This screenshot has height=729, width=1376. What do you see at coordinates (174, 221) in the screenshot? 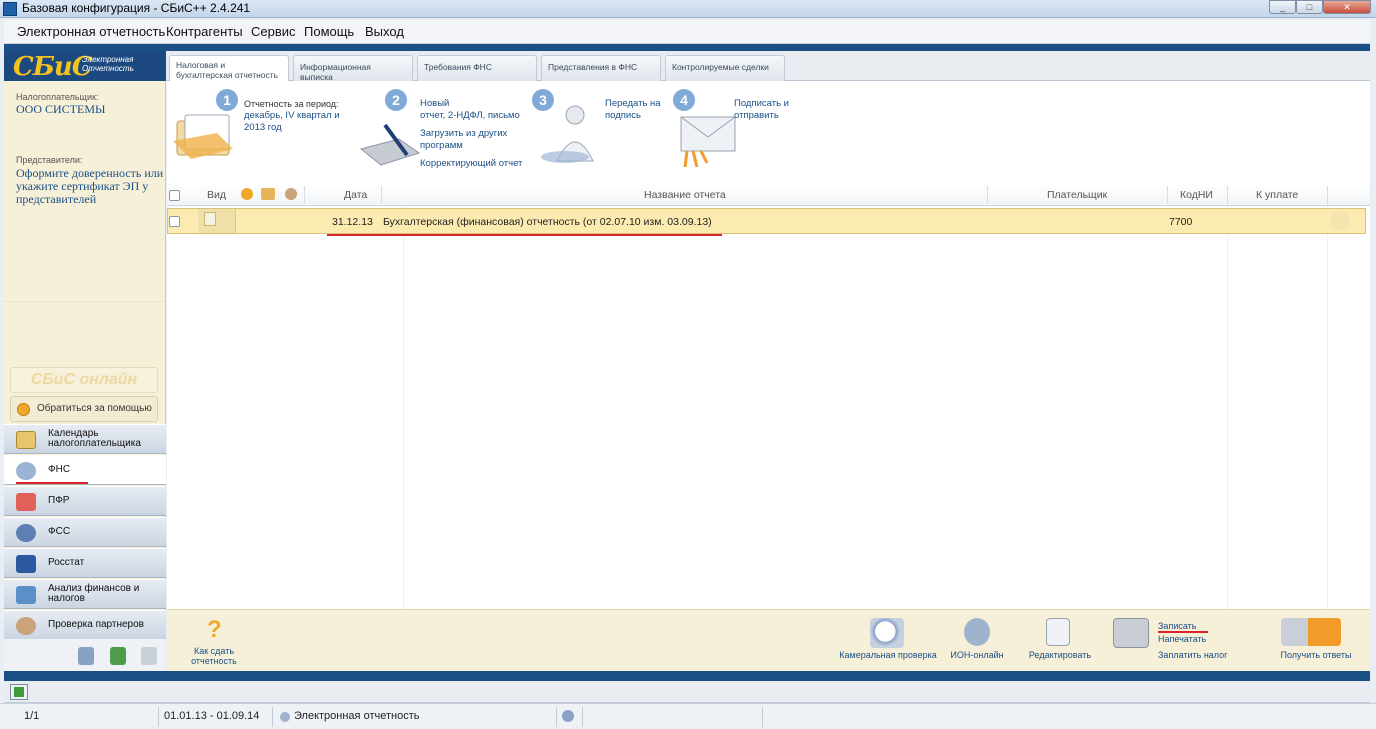
I see `row-checkbox` at bounding box center [174, 221].